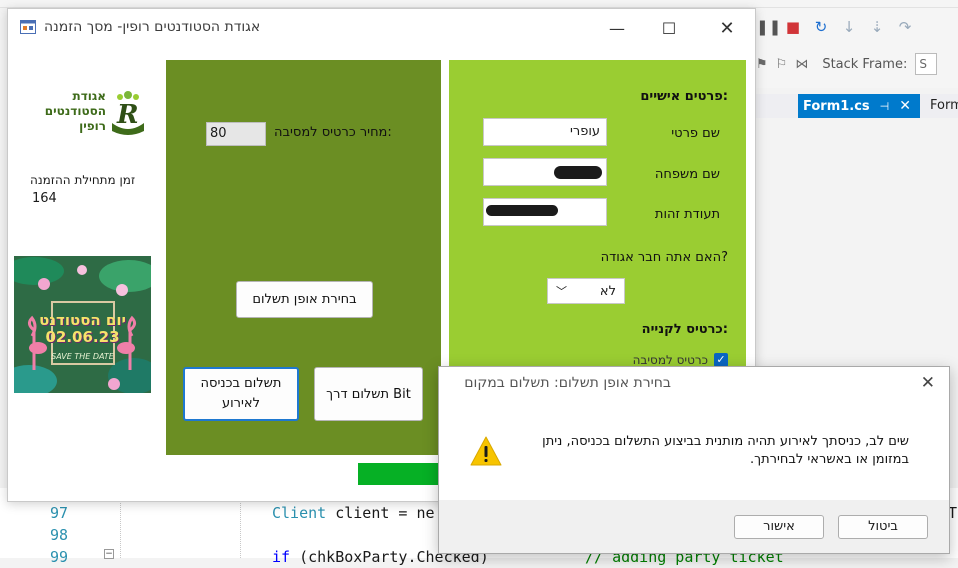 The width and height of the screenshot is (958, 568). What do you see at coordinates (905, 106) in the screenshot?
I see `close-tab-icon: ✕` at bounding box center [905, 106].